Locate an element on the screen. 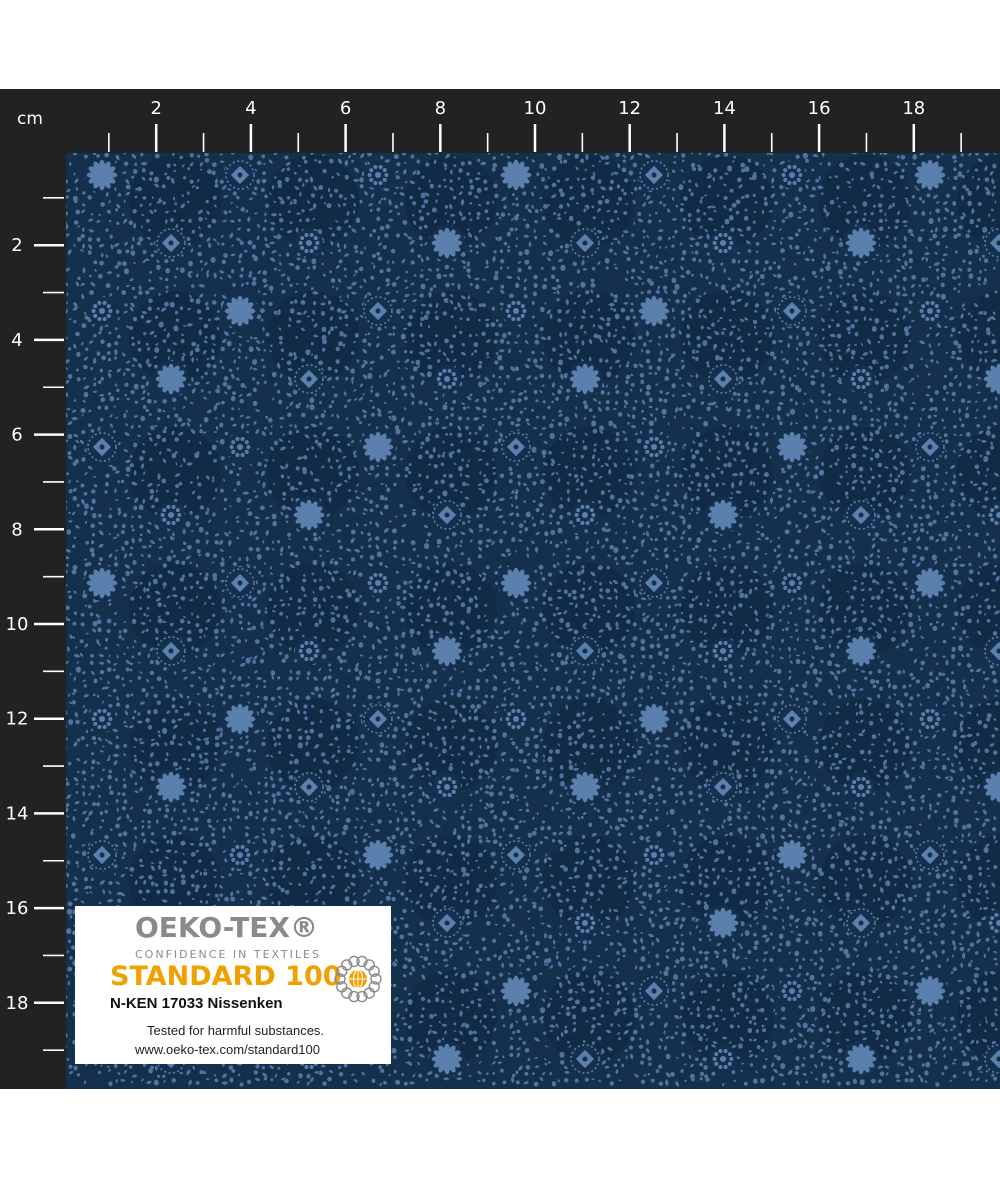 Image resolution: width=1000 pixels, height=1178 pixels. ruler-top-label: 14 is located at coordinates (724, 108).